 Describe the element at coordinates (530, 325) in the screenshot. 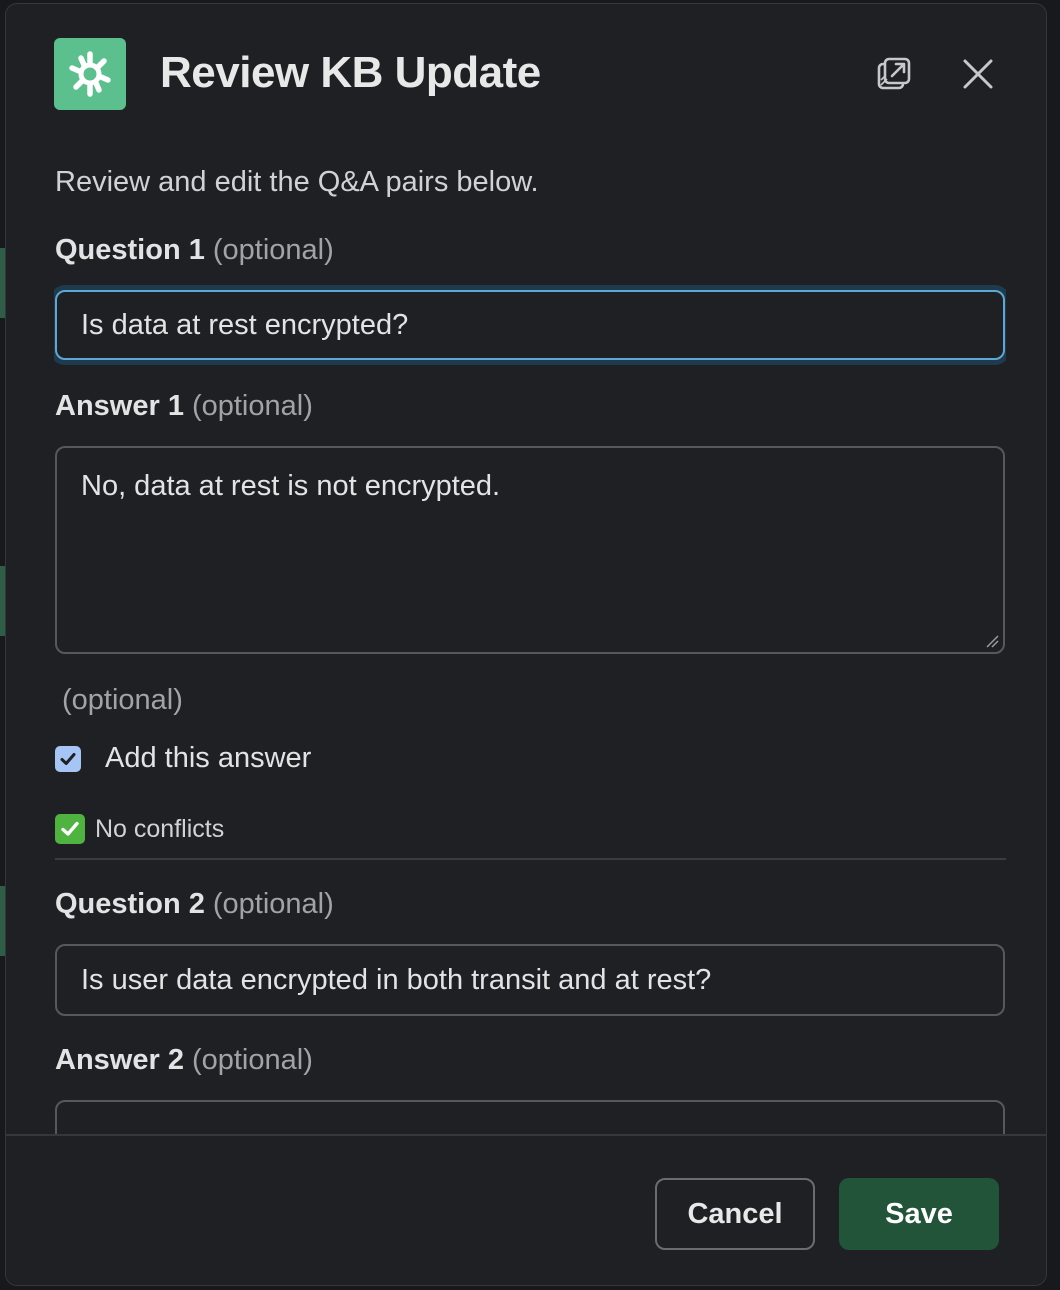

I see `question-1-input: Is data at rest encrypted?` at that location.